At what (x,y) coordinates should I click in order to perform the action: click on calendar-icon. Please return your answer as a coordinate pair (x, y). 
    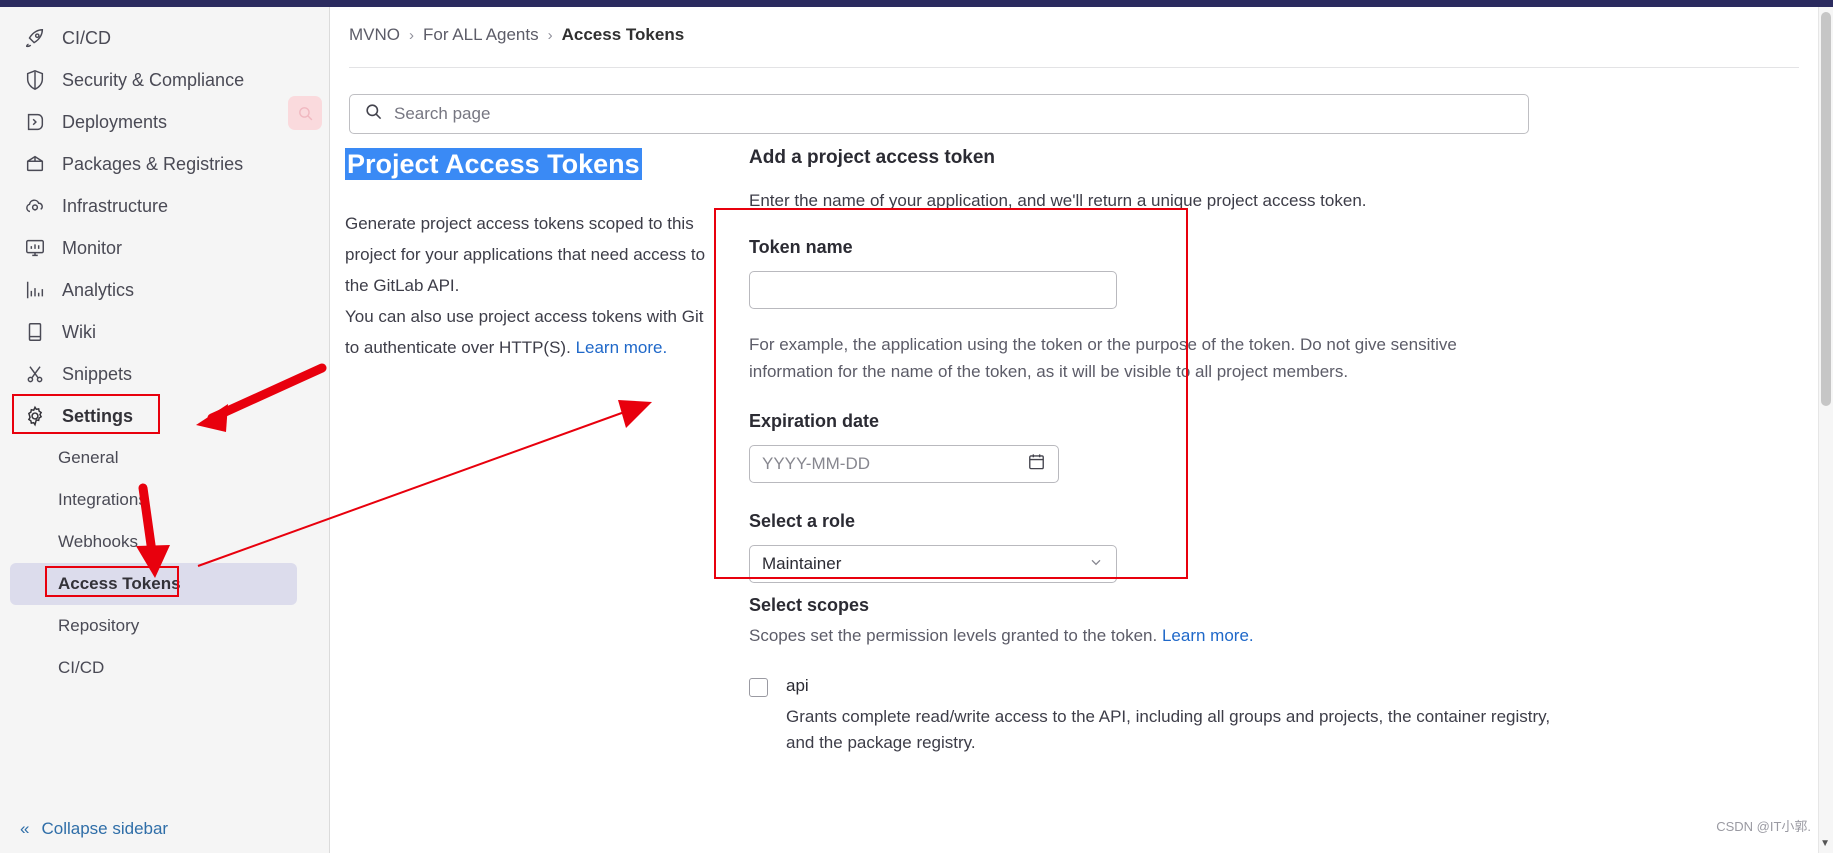
    Looking at the image, I should click on (1036, 464).